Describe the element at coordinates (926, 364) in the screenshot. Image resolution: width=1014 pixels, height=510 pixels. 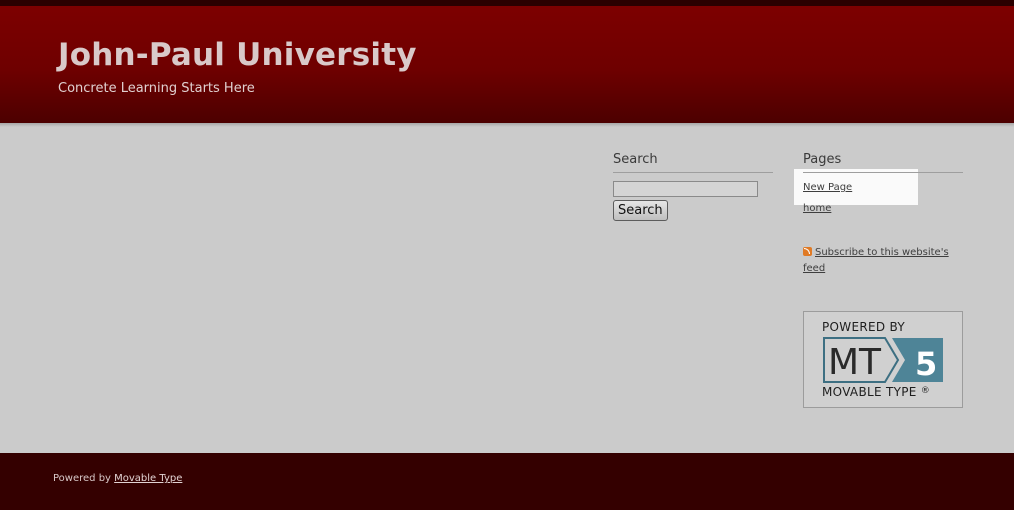
I see `logo-version: 5` at that location.